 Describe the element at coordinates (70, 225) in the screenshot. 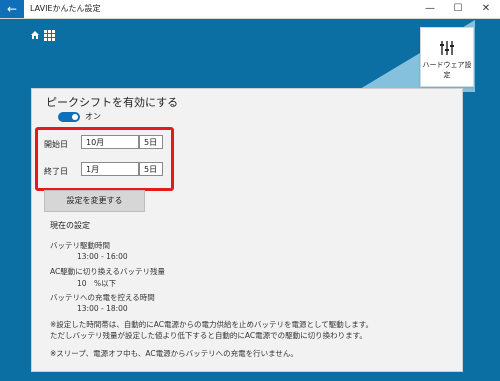

I see `current-settings-heading: 現在の設定` at that location.